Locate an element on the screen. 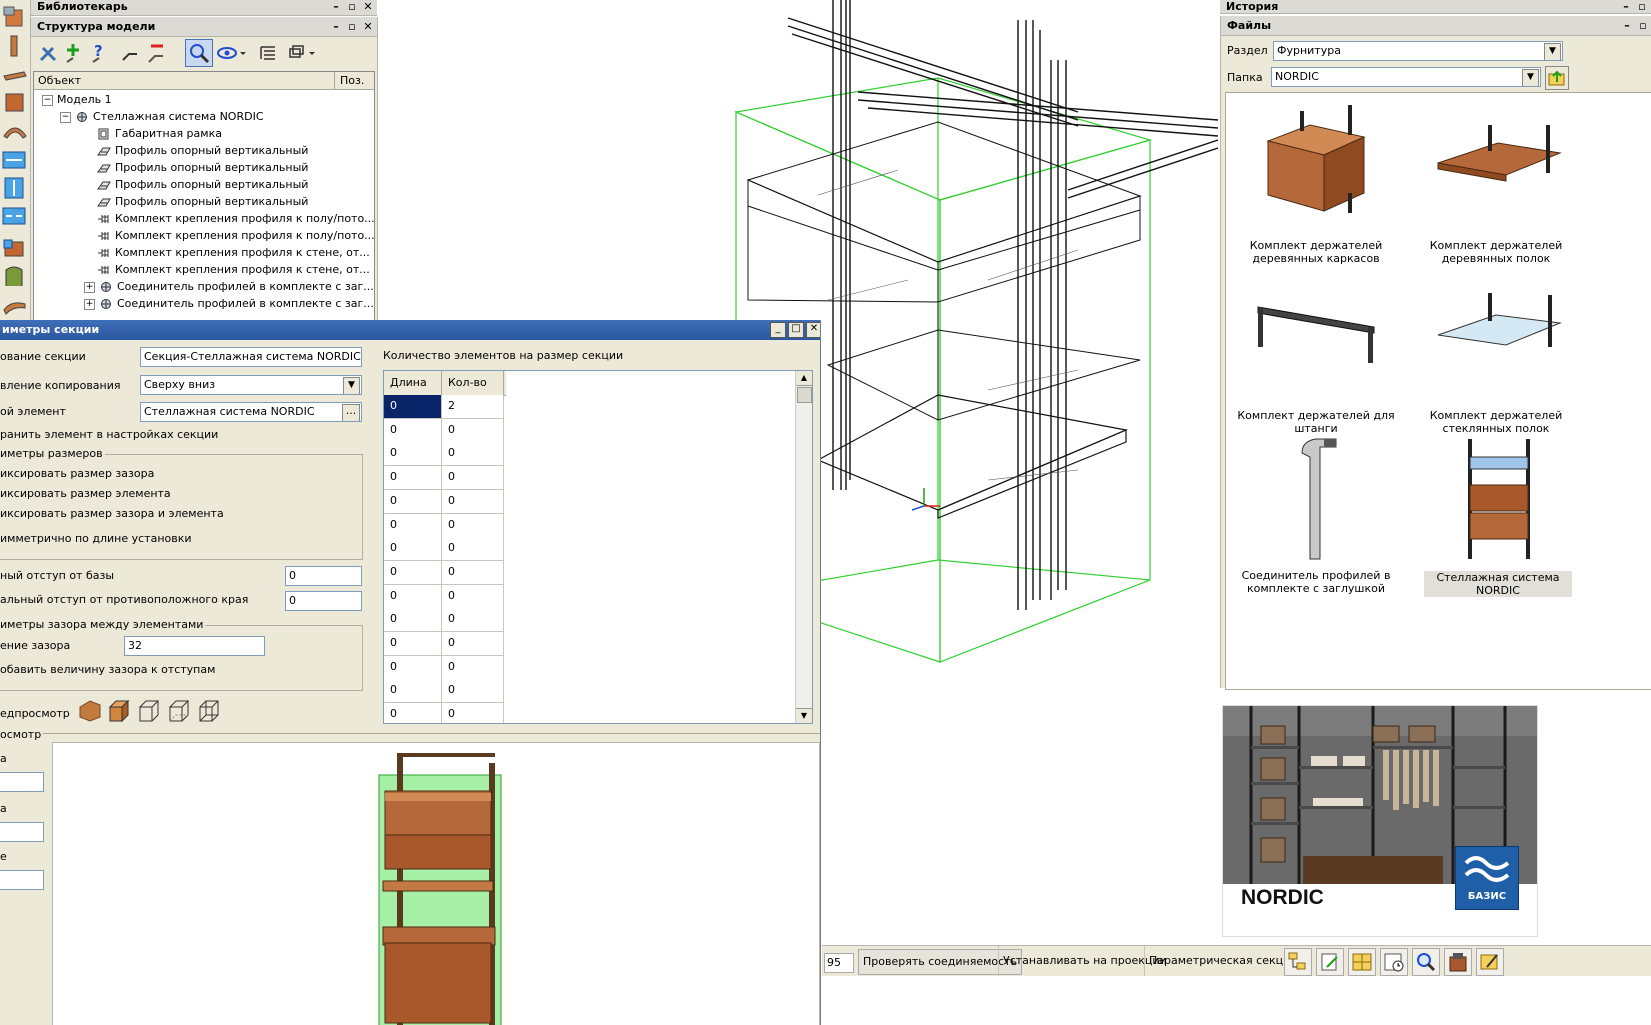 Image resolution: width=1651 pixels, height=1025 pixels. box-panel-icon is located at coordinates (15, 102).